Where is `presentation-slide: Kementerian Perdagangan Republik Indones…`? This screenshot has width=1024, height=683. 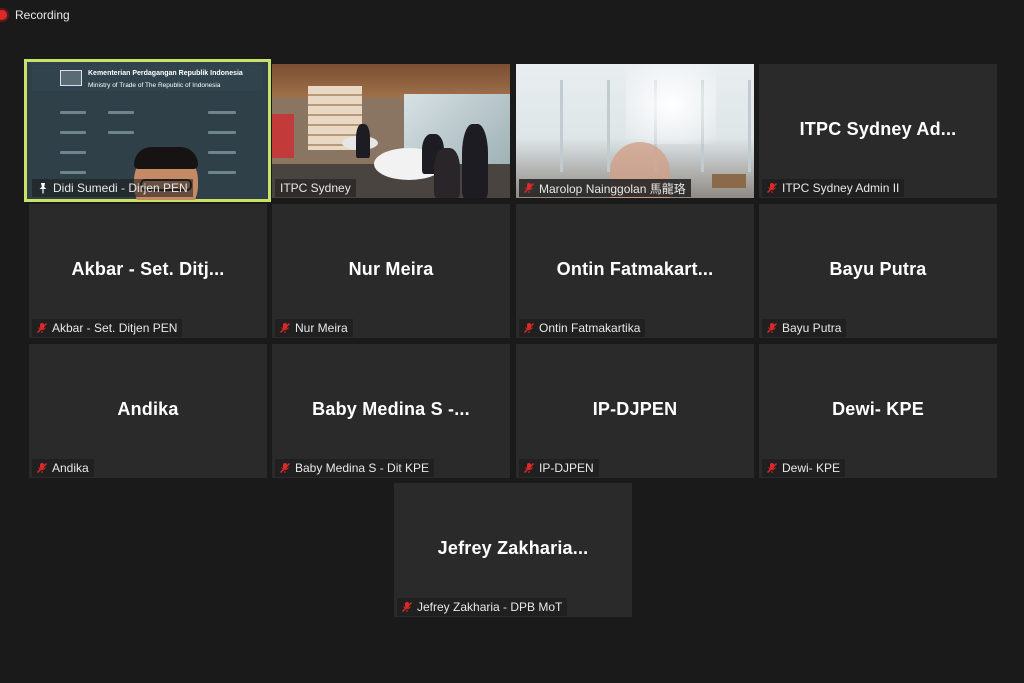 presentation-slide: Kementerian Perdagangan Republik Indones… is located at coordinates (147, 78).